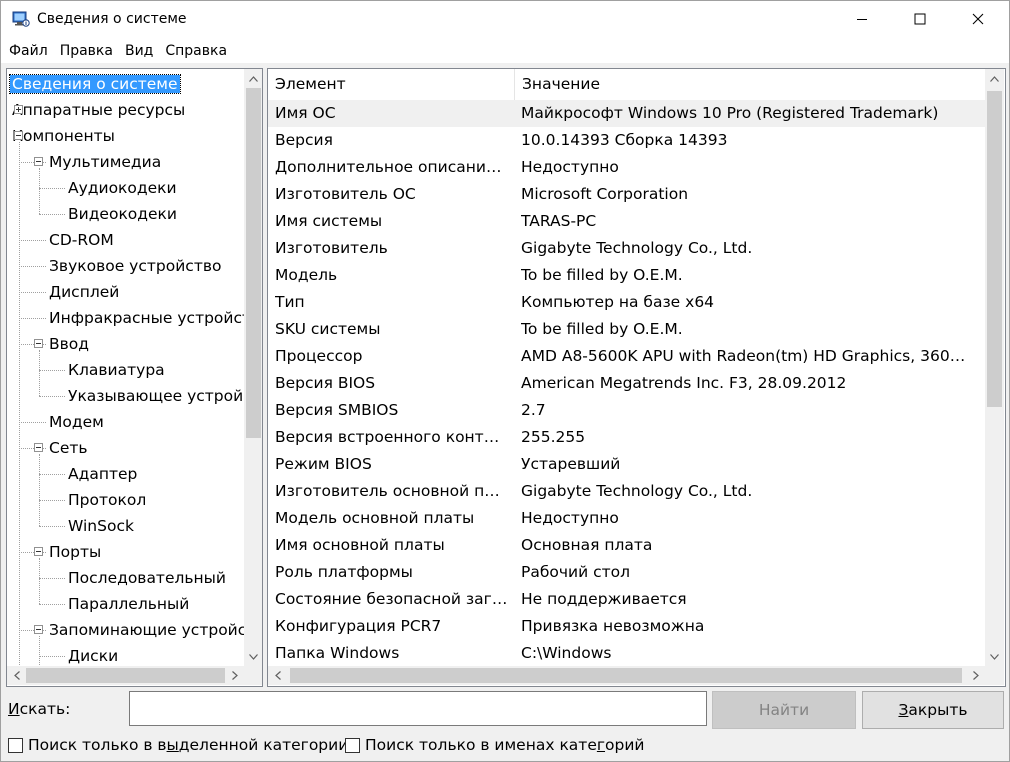  Describe the element at coordinates (418, 708) in the screenshot. I see `search-input` at that location.